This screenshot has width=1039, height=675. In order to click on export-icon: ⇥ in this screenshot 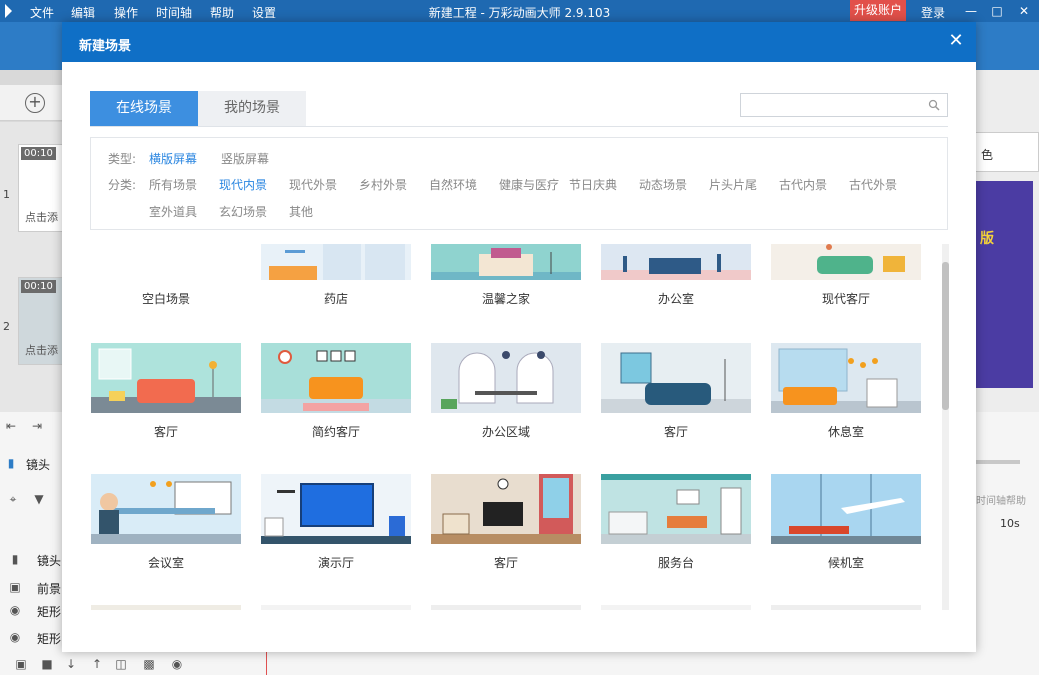, I will do `click(37, 426)`.